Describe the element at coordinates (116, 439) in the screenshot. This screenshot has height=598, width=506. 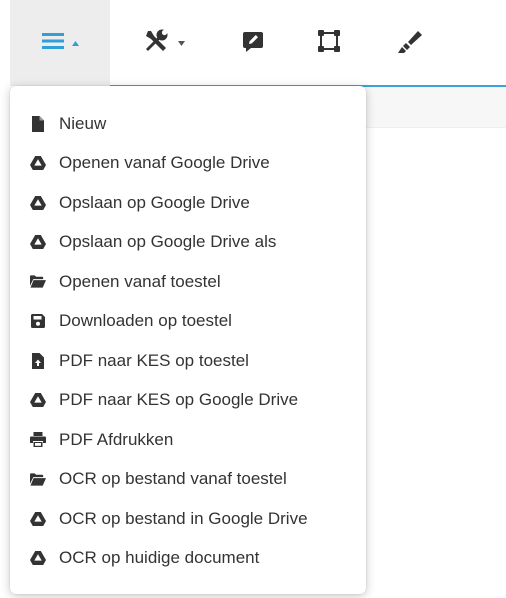
I see `menu-item-label: PDF Afdrukken` at that location.